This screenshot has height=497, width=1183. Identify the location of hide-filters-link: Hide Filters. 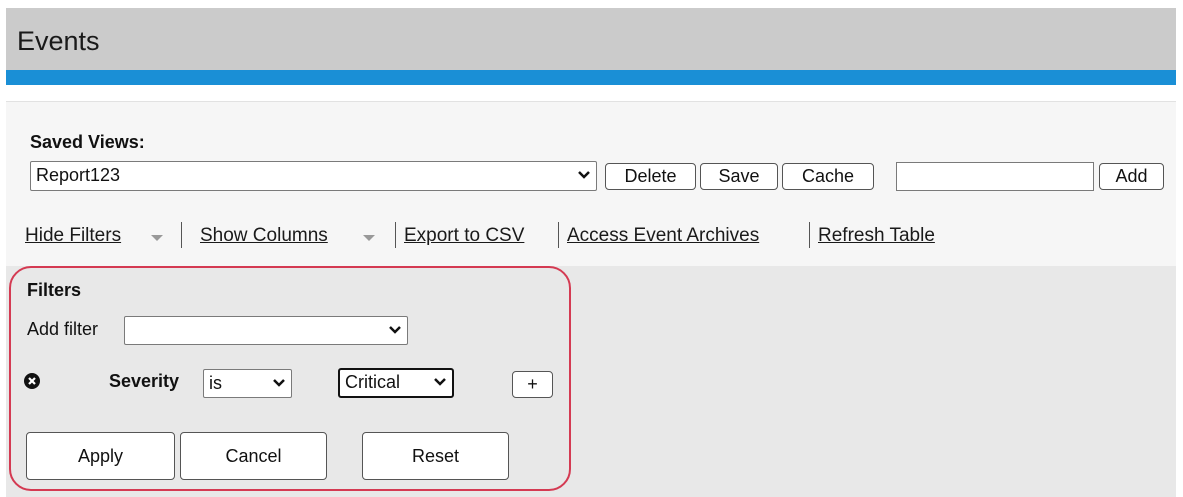
(73, 236).